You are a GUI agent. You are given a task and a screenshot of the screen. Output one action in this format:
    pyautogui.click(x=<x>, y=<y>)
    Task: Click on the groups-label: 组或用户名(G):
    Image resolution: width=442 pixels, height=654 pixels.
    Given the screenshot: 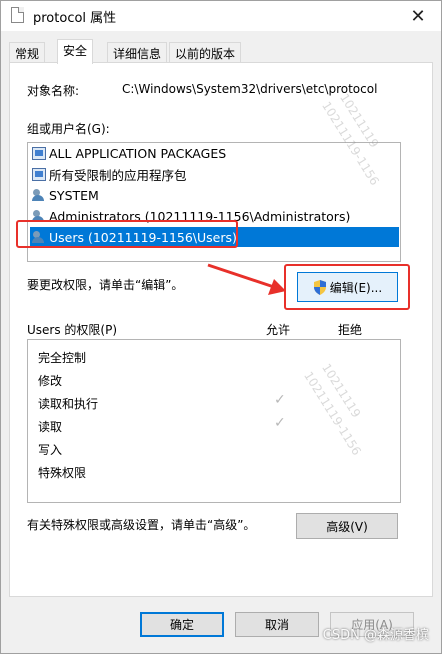 What is the action you would take?
    pyautogui.click(x=68, y=129)
    